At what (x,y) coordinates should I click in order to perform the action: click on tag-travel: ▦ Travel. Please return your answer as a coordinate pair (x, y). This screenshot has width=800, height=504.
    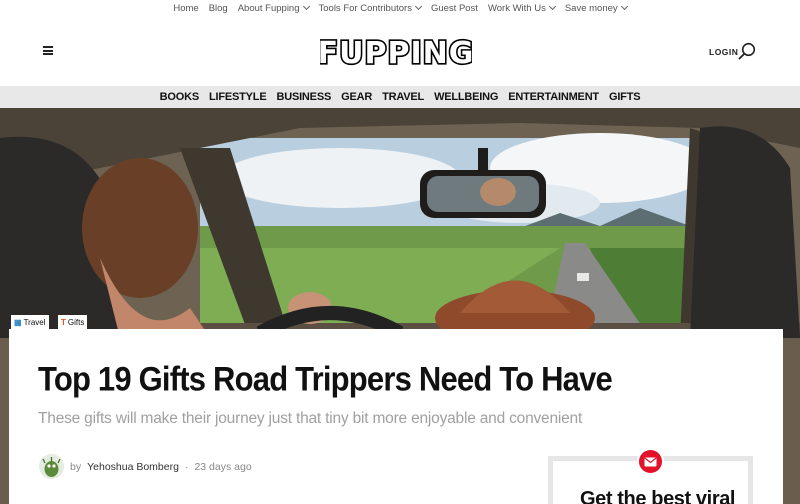
    Looking at the image, I should click on (30, 322).